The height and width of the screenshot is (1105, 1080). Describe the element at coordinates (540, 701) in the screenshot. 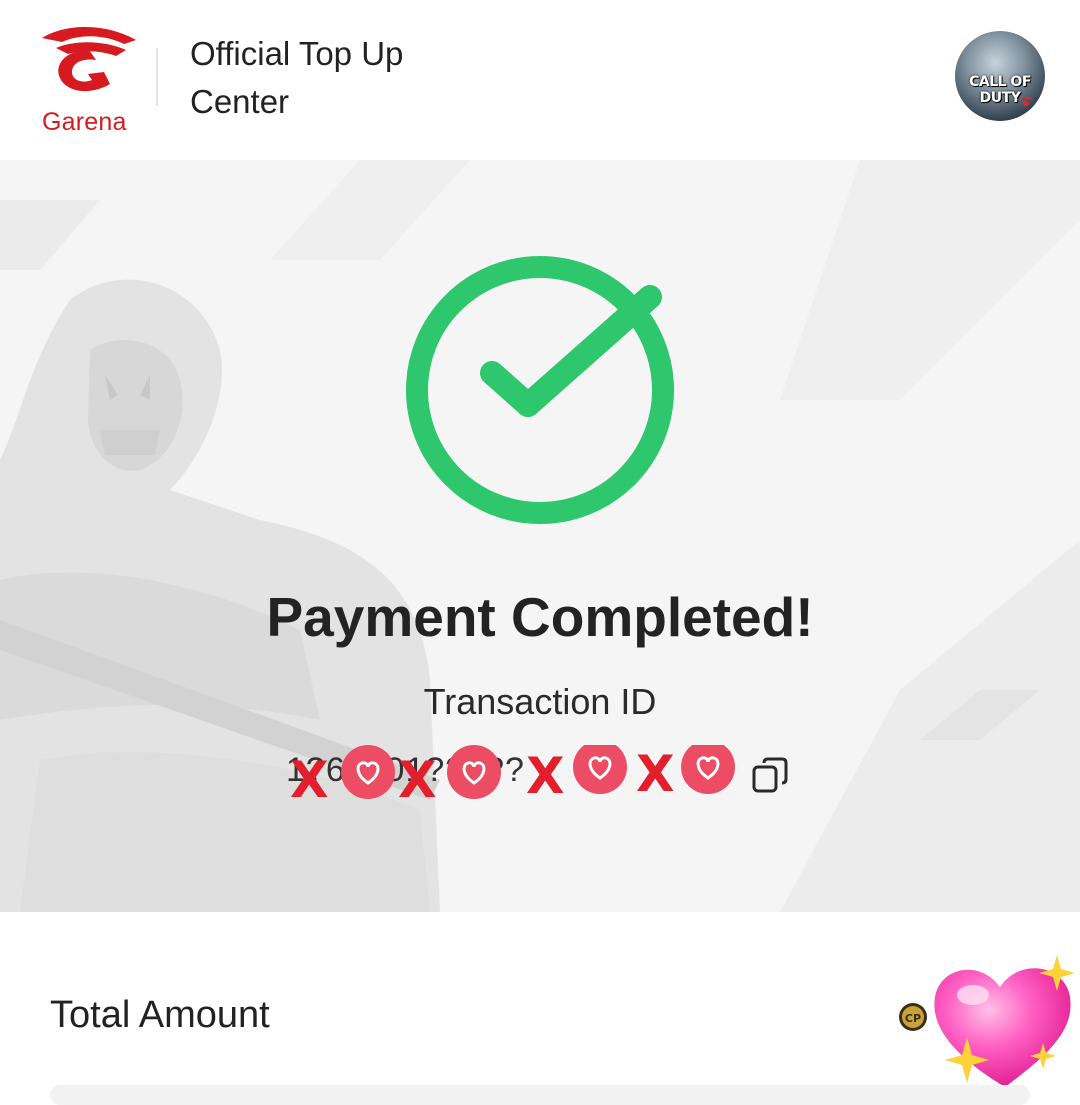

I see `transaction-id-label: Transaction ID` at that location.